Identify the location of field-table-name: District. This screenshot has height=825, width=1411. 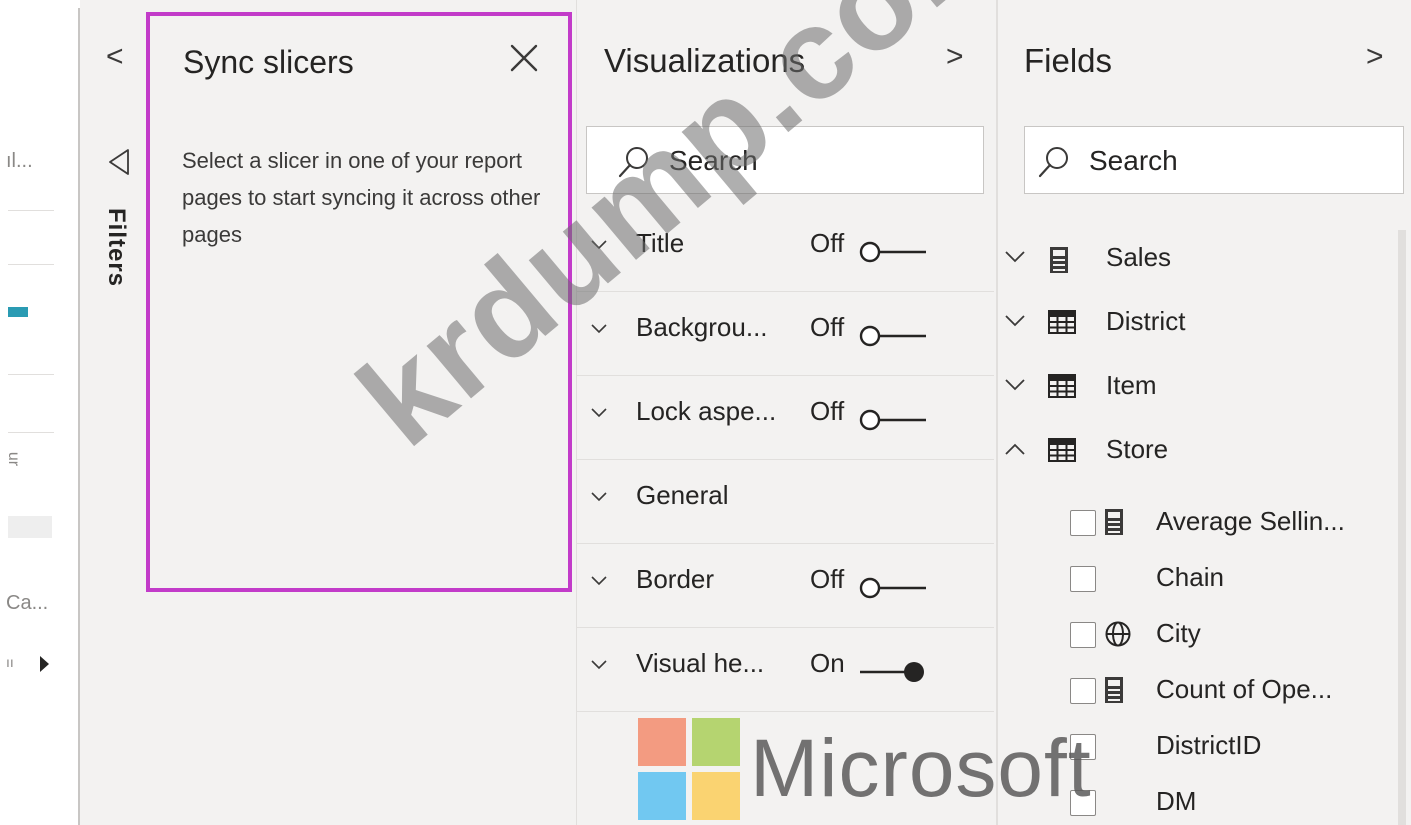
(1146, 321).